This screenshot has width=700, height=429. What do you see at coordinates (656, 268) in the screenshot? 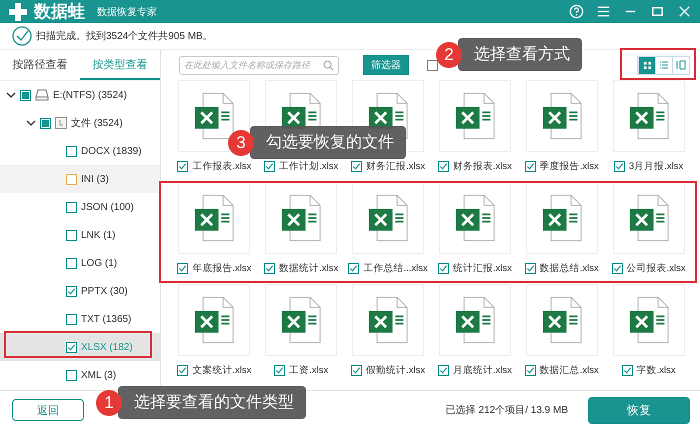
I see `file-name: 公司报表.xlsx` at bounding box center [656, 268].